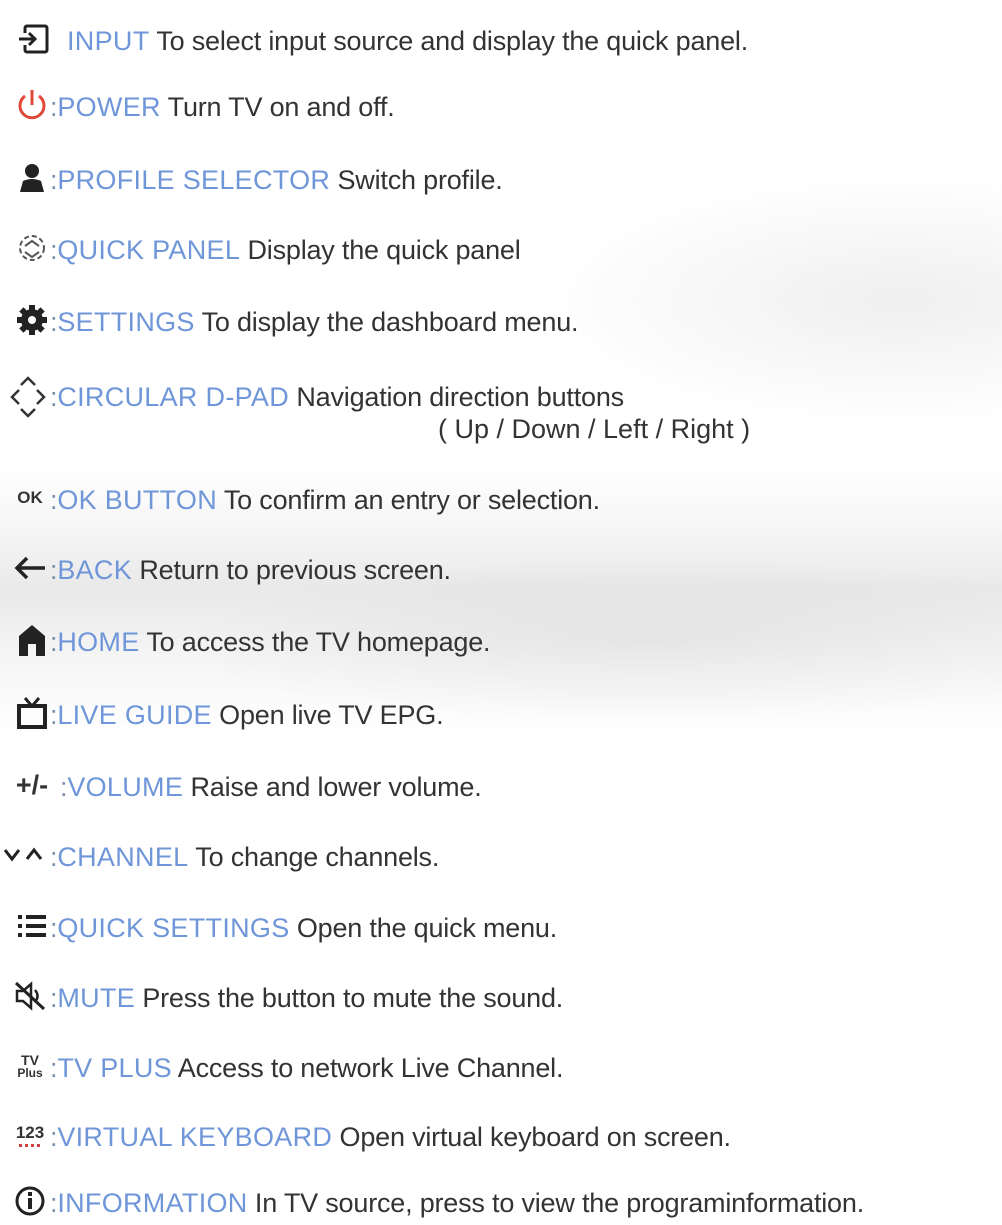 The image size is (1002, 1225). I want to click on legend-key: PROFILE SELECTOR, so click(194, 180).